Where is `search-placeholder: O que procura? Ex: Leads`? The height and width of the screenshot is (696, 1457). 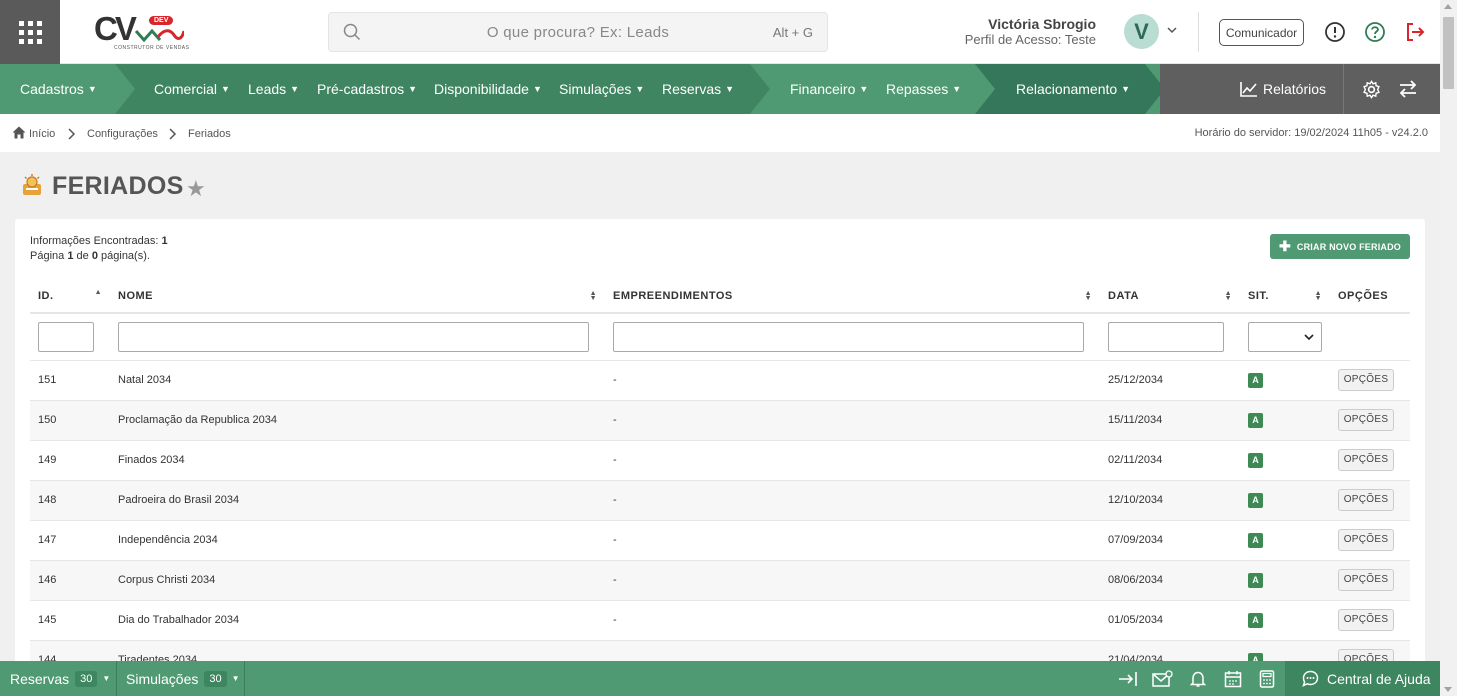 search-placeholder: O que procura? Ex: Leads is located at coordinates (578, 32).